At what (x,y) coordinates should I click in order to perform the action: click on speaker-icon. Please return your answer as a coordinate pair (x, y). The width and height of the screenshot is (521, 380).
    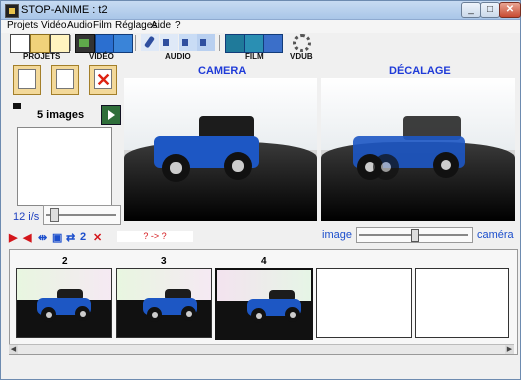
    Looking at the image, I should click on (169, 42).